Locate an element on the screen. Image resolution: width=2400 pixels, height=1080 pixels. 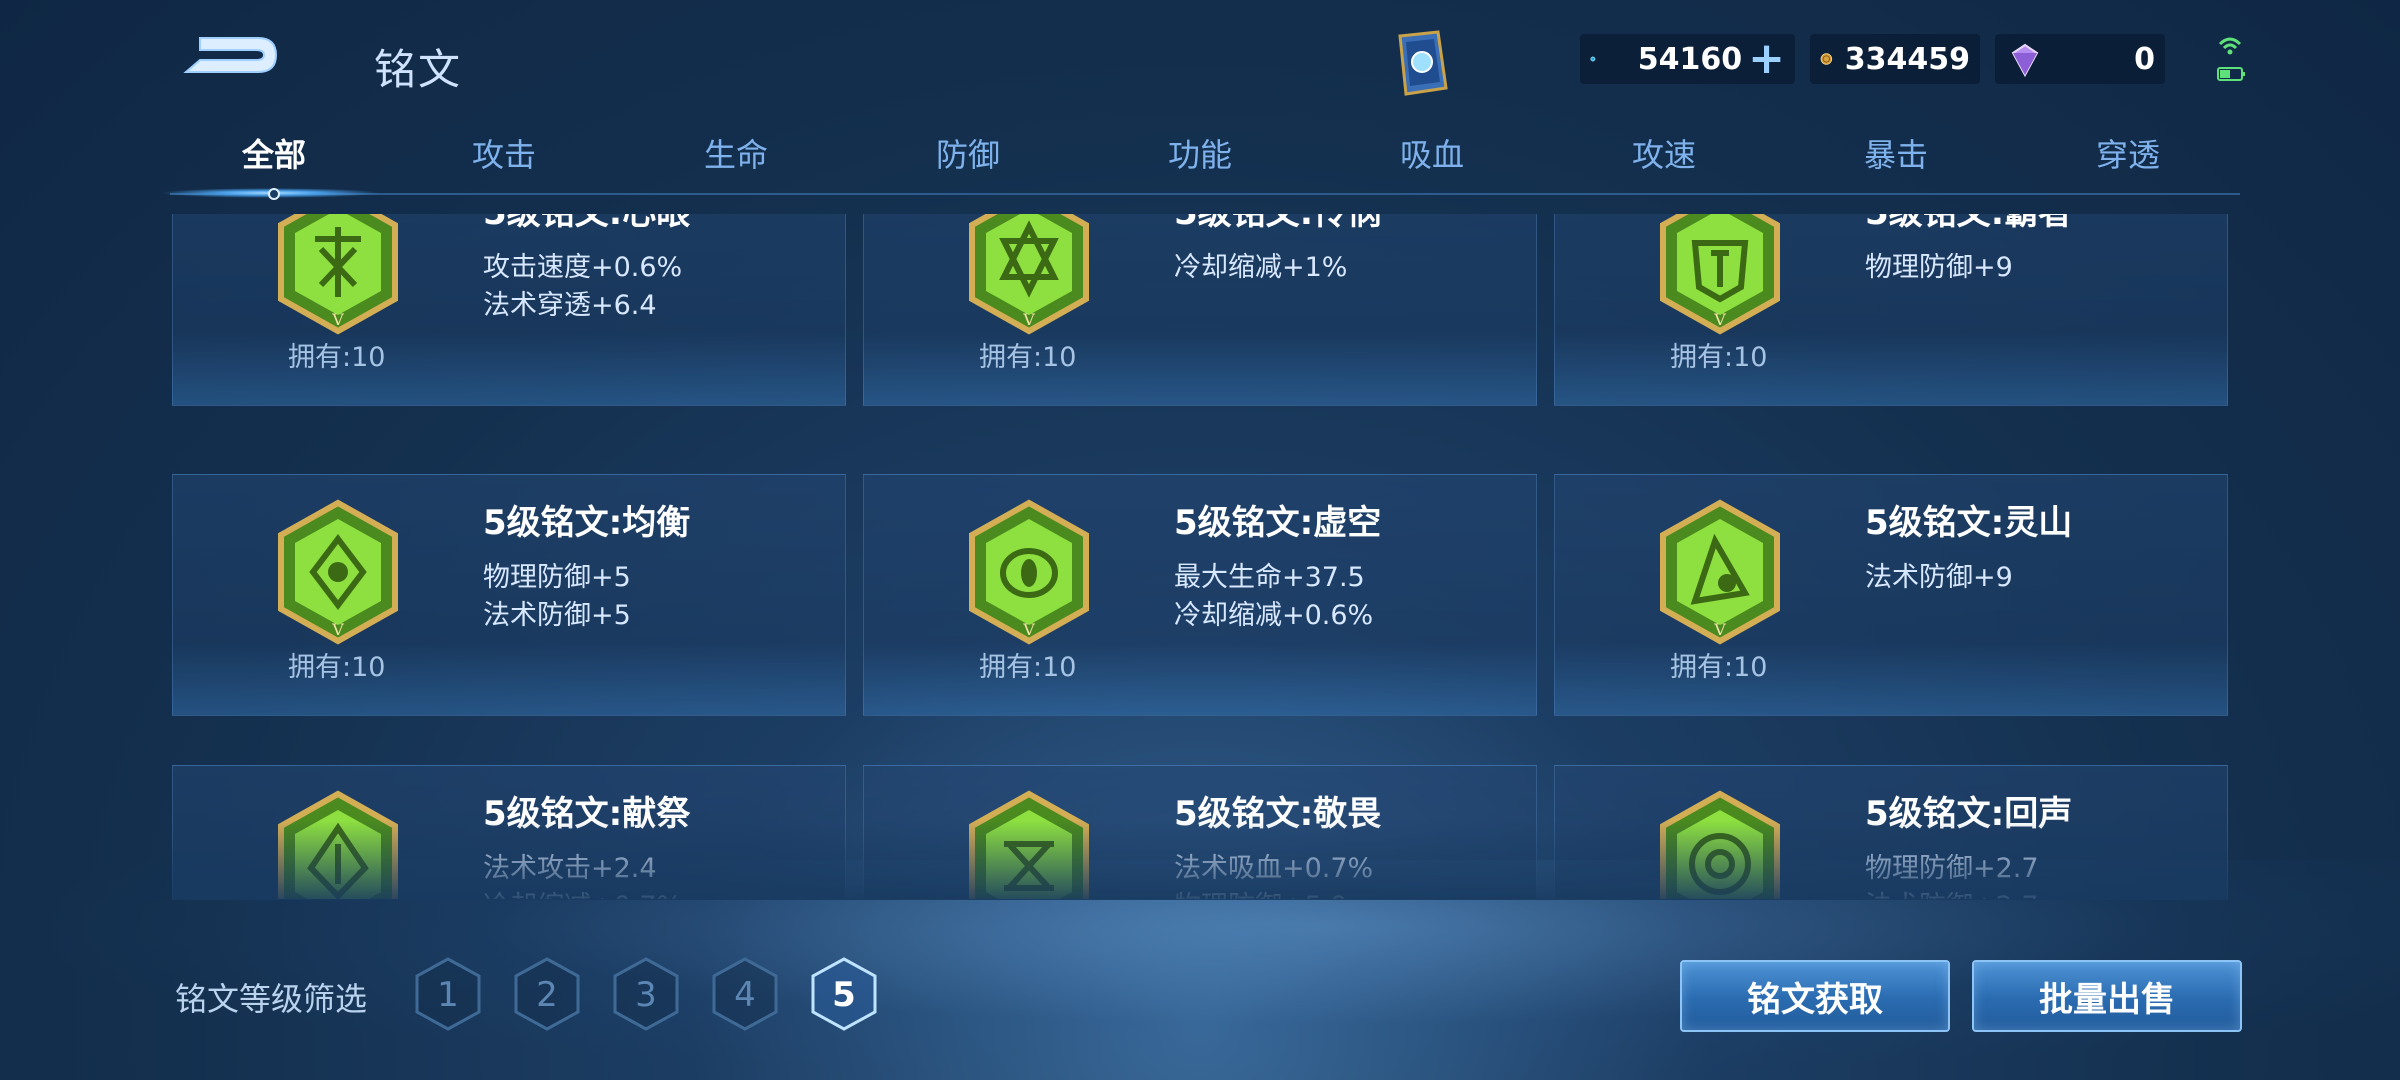
tab-lifesteal: 吸血 is located at coordinates (1432, 153).